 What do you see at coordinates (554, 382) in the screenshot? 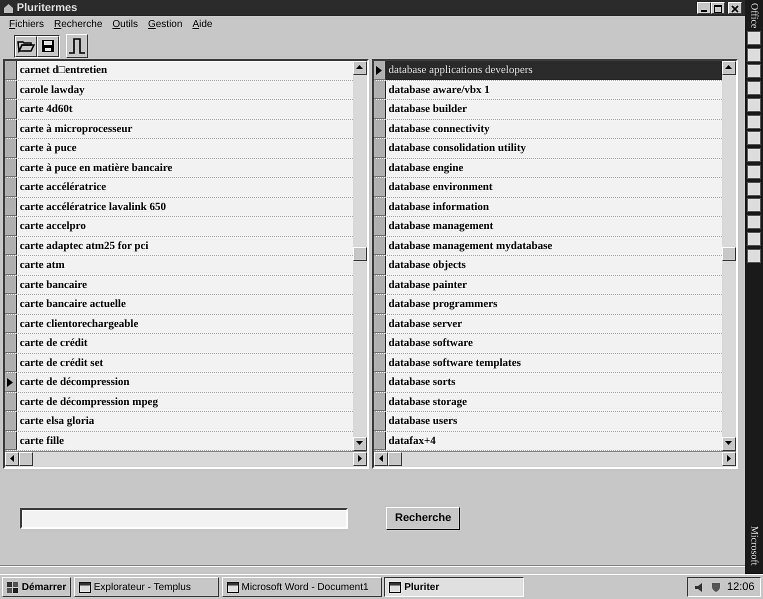
I see `list-item: database sorts` at bounding box center [554, 382].